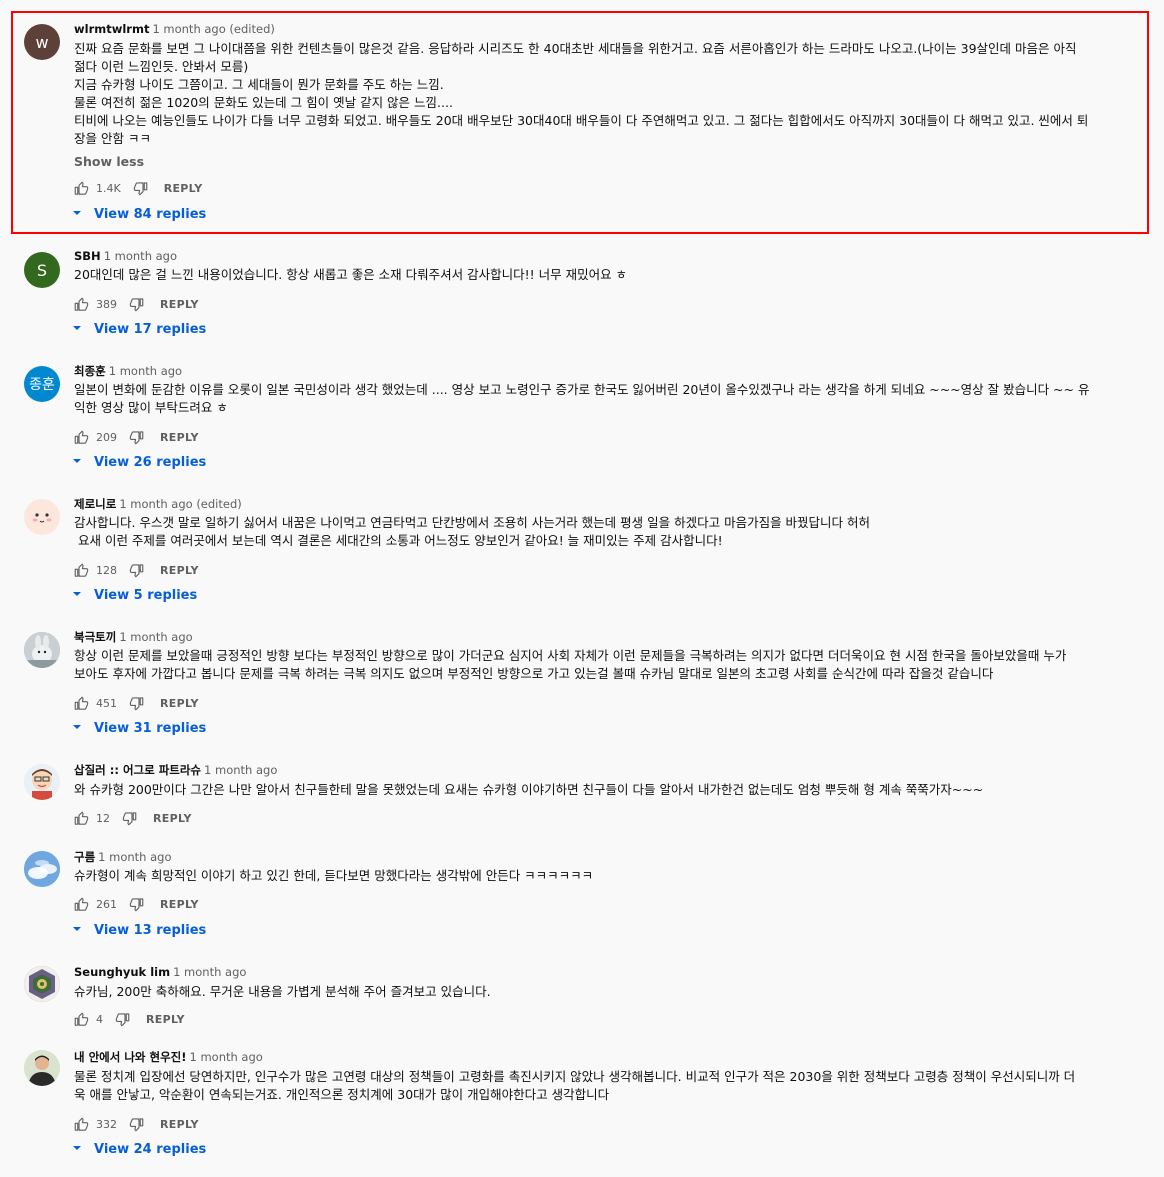  What do you see at coordinates (95, 504) in the screenshot?
I see `comment-author: 제로니로` at bounding box center [95, 504].